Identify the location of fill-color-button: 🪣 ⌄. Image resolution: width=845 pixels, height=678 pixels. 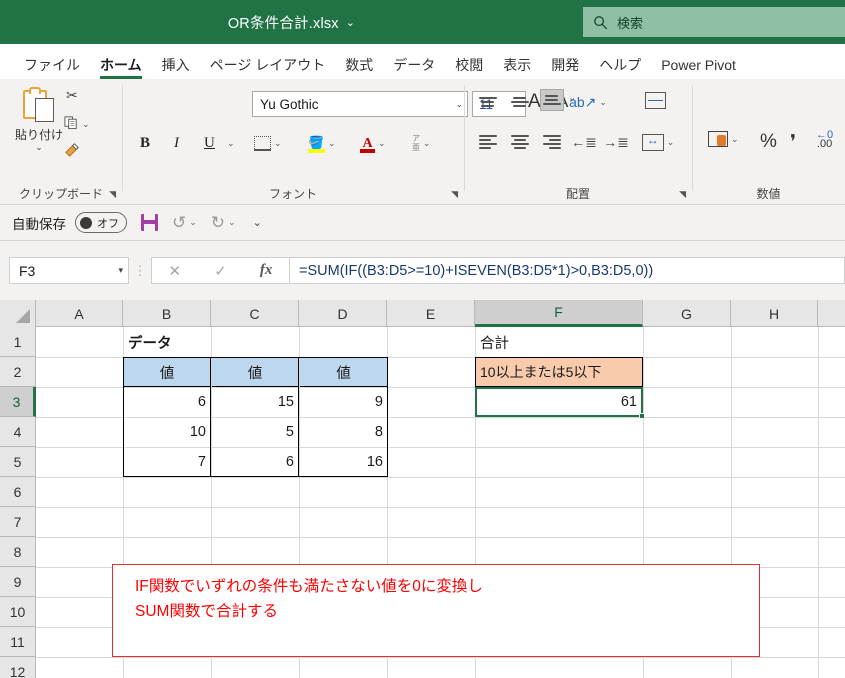
(322, 143).